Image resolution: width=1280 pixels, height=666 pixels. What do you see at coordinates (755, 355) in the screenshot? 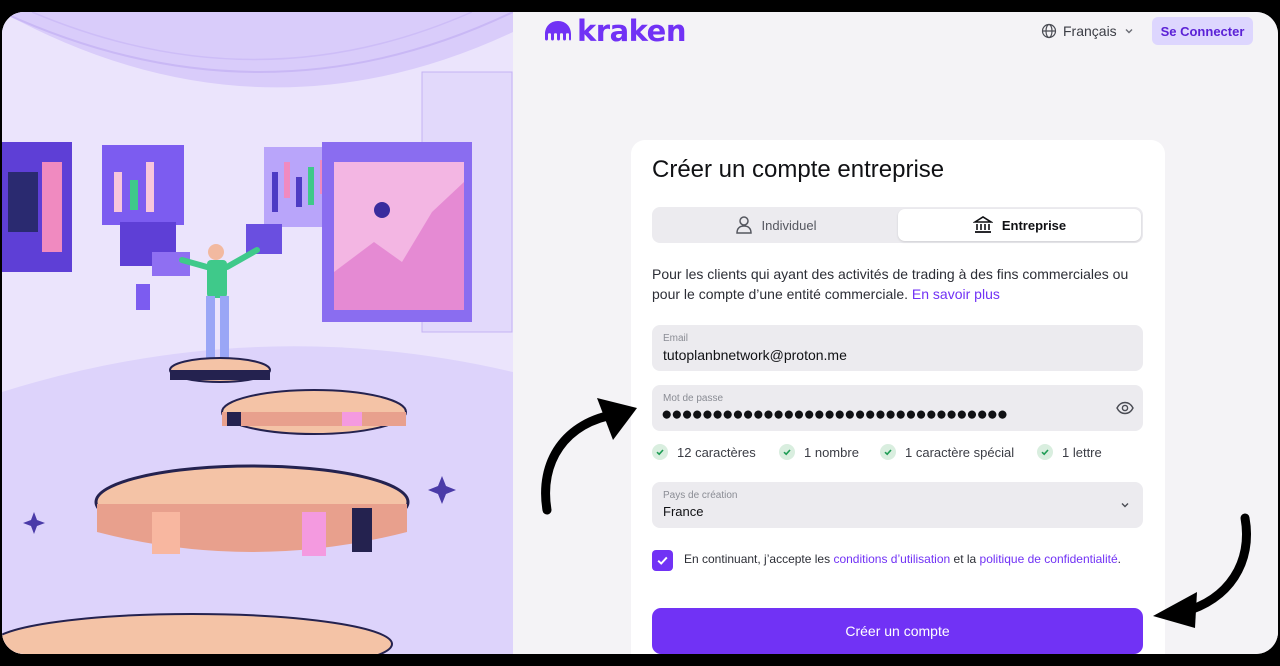
I see `email-value: tutoplanbnetwork@proton.me` at bounding box center [755, 355].